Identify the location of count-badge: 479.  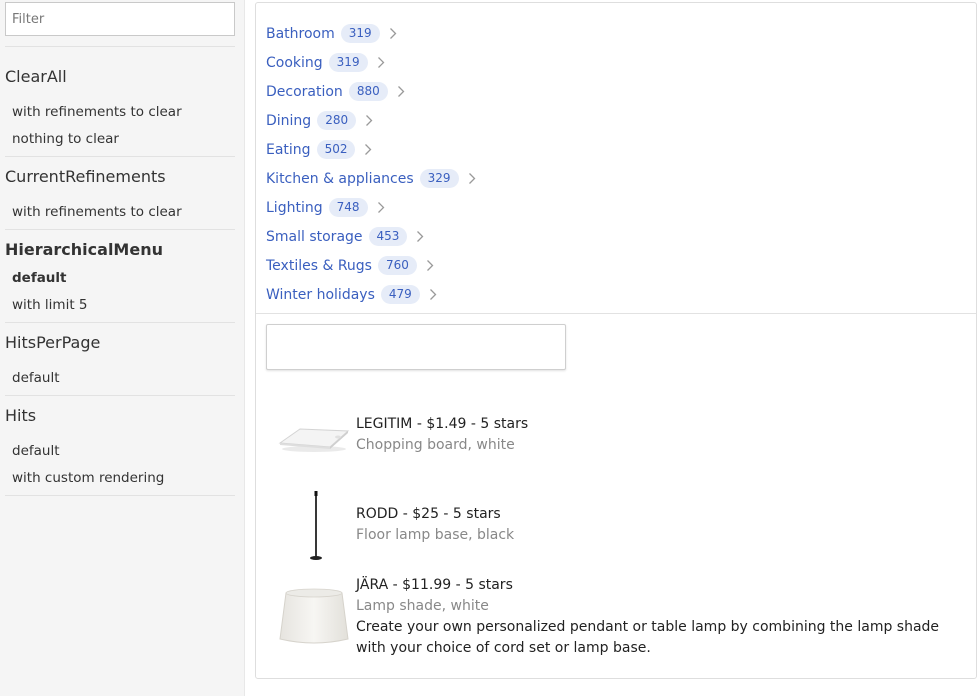
(400, 294).